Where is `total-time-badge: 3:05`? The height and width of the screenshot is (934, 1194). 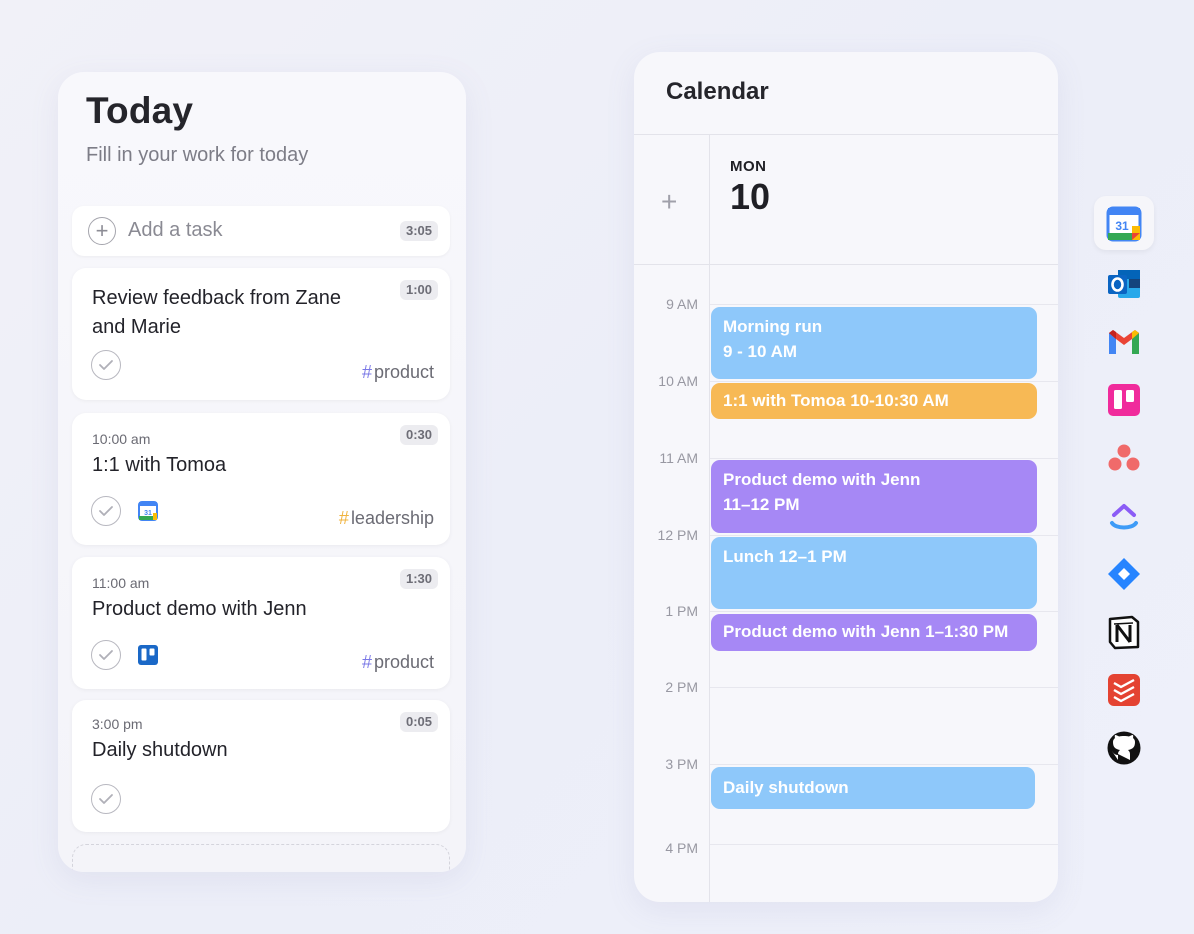 total-time-badge: 3:05 is located at coordinates (418, 231).